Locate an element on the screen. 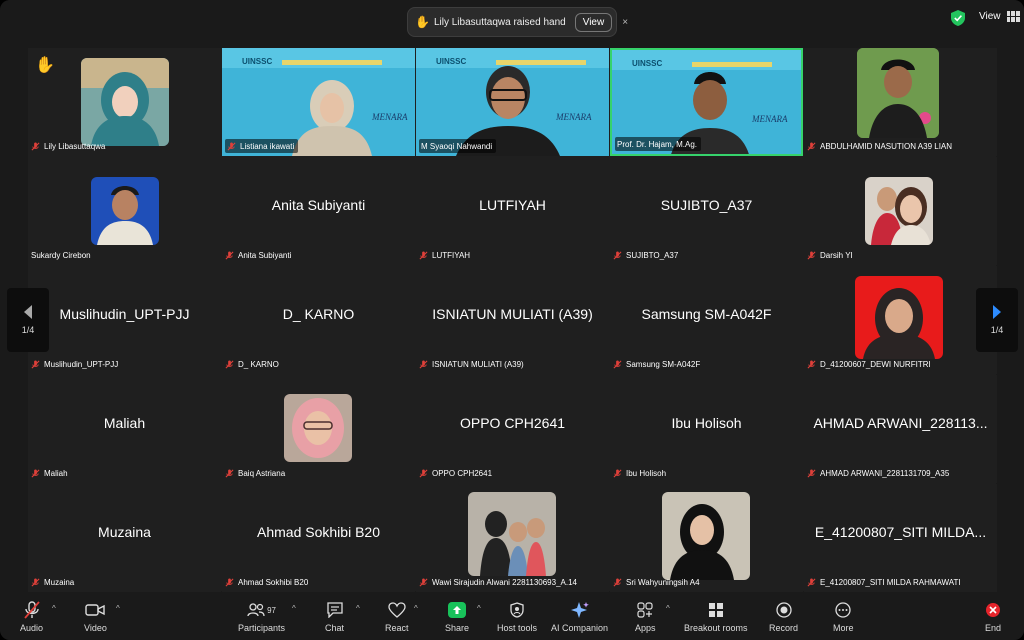 The width and height of the screenshot is (1024, 640). end-meeting-button: End is located at coordinates (993, 616).